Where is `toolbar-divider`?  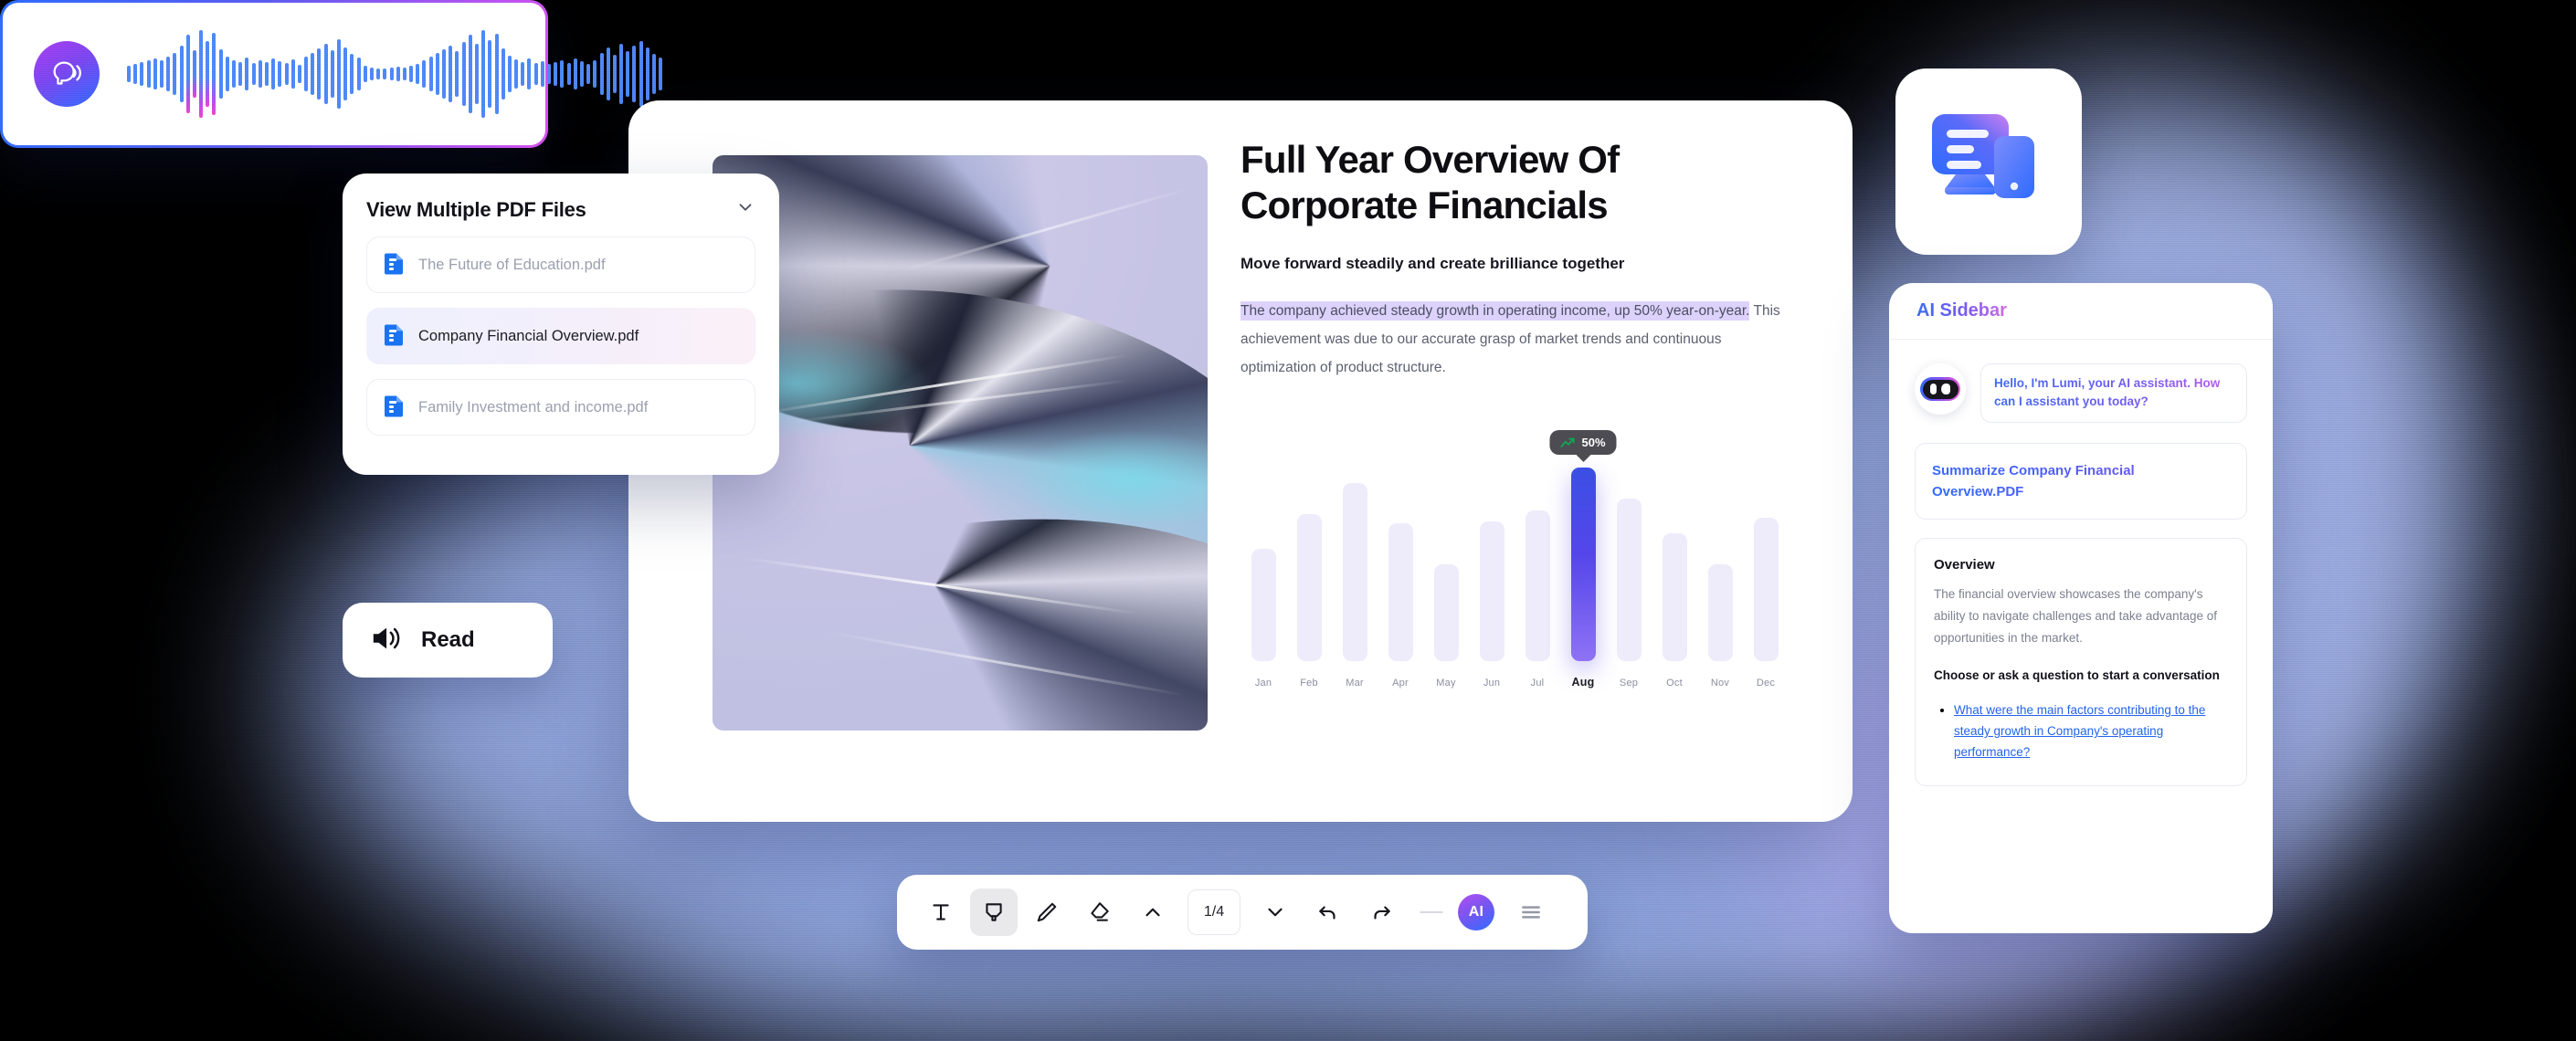 toolbar-divider is located at coordinates (1432, 912).